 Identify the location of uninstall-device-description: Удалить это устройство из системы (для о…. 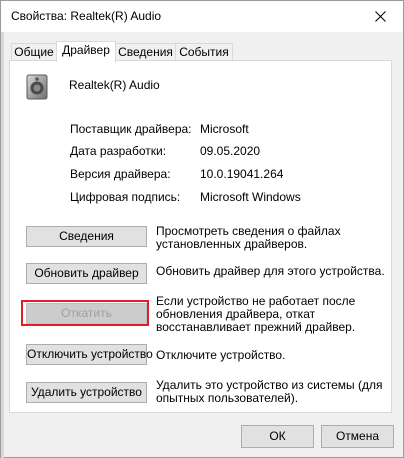
(269, 391).